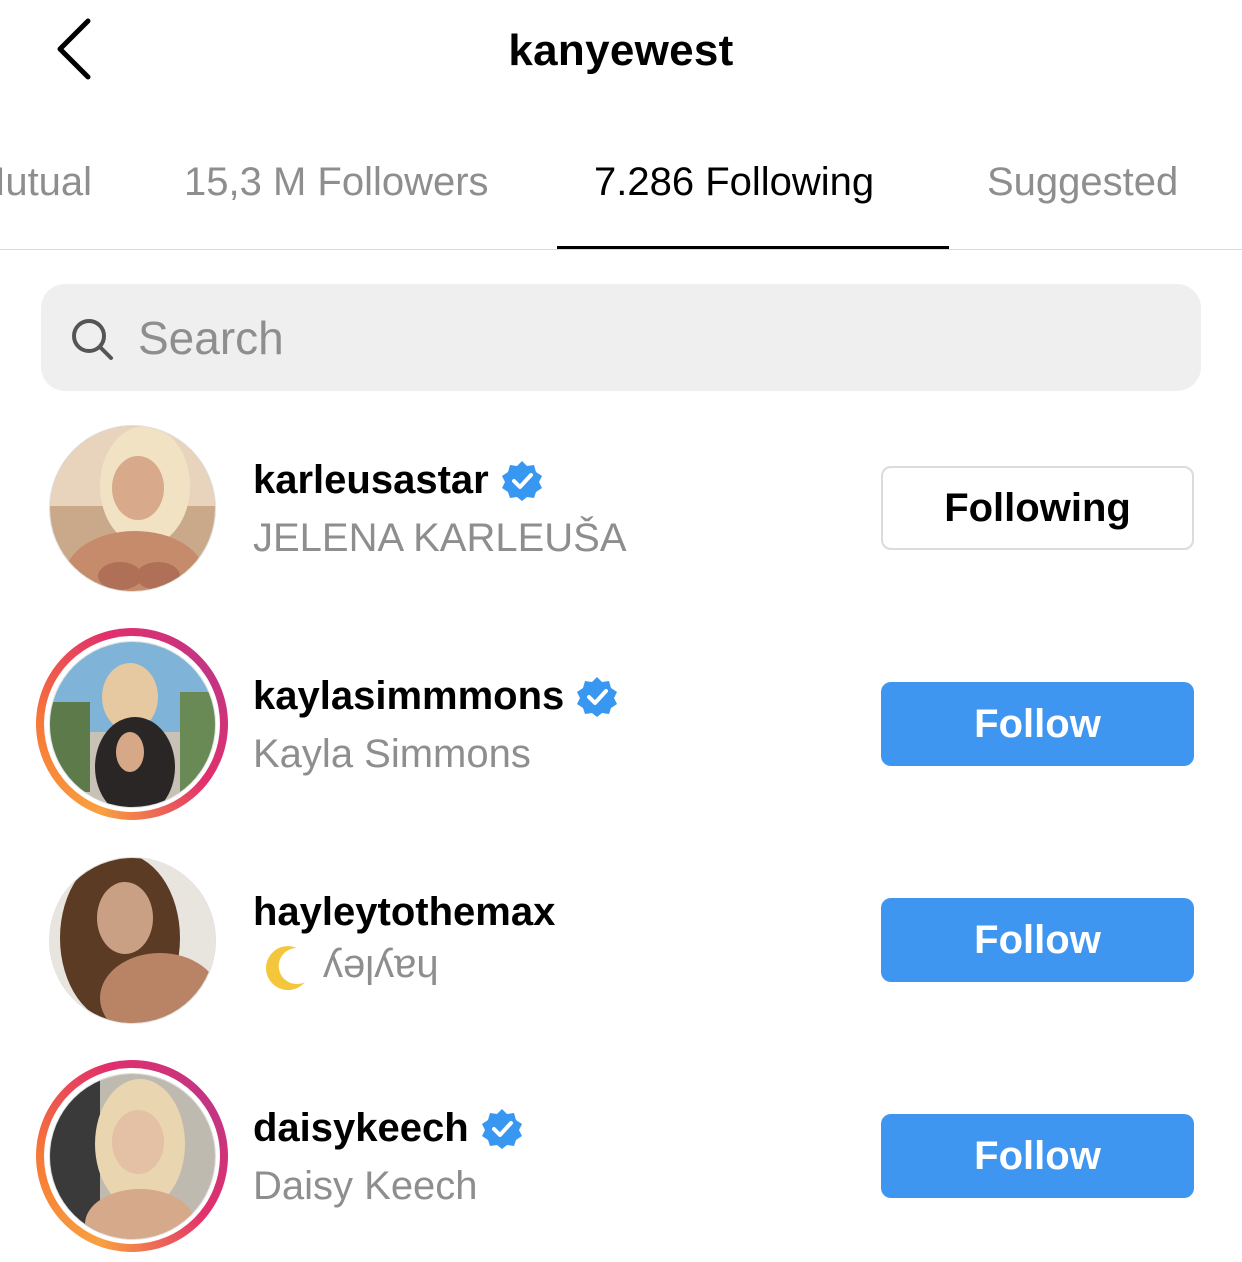  What do you see at coordinates (381, 968) in the screenshot?
I see `full-name-text: hayley` at bounding box center [381, 968].